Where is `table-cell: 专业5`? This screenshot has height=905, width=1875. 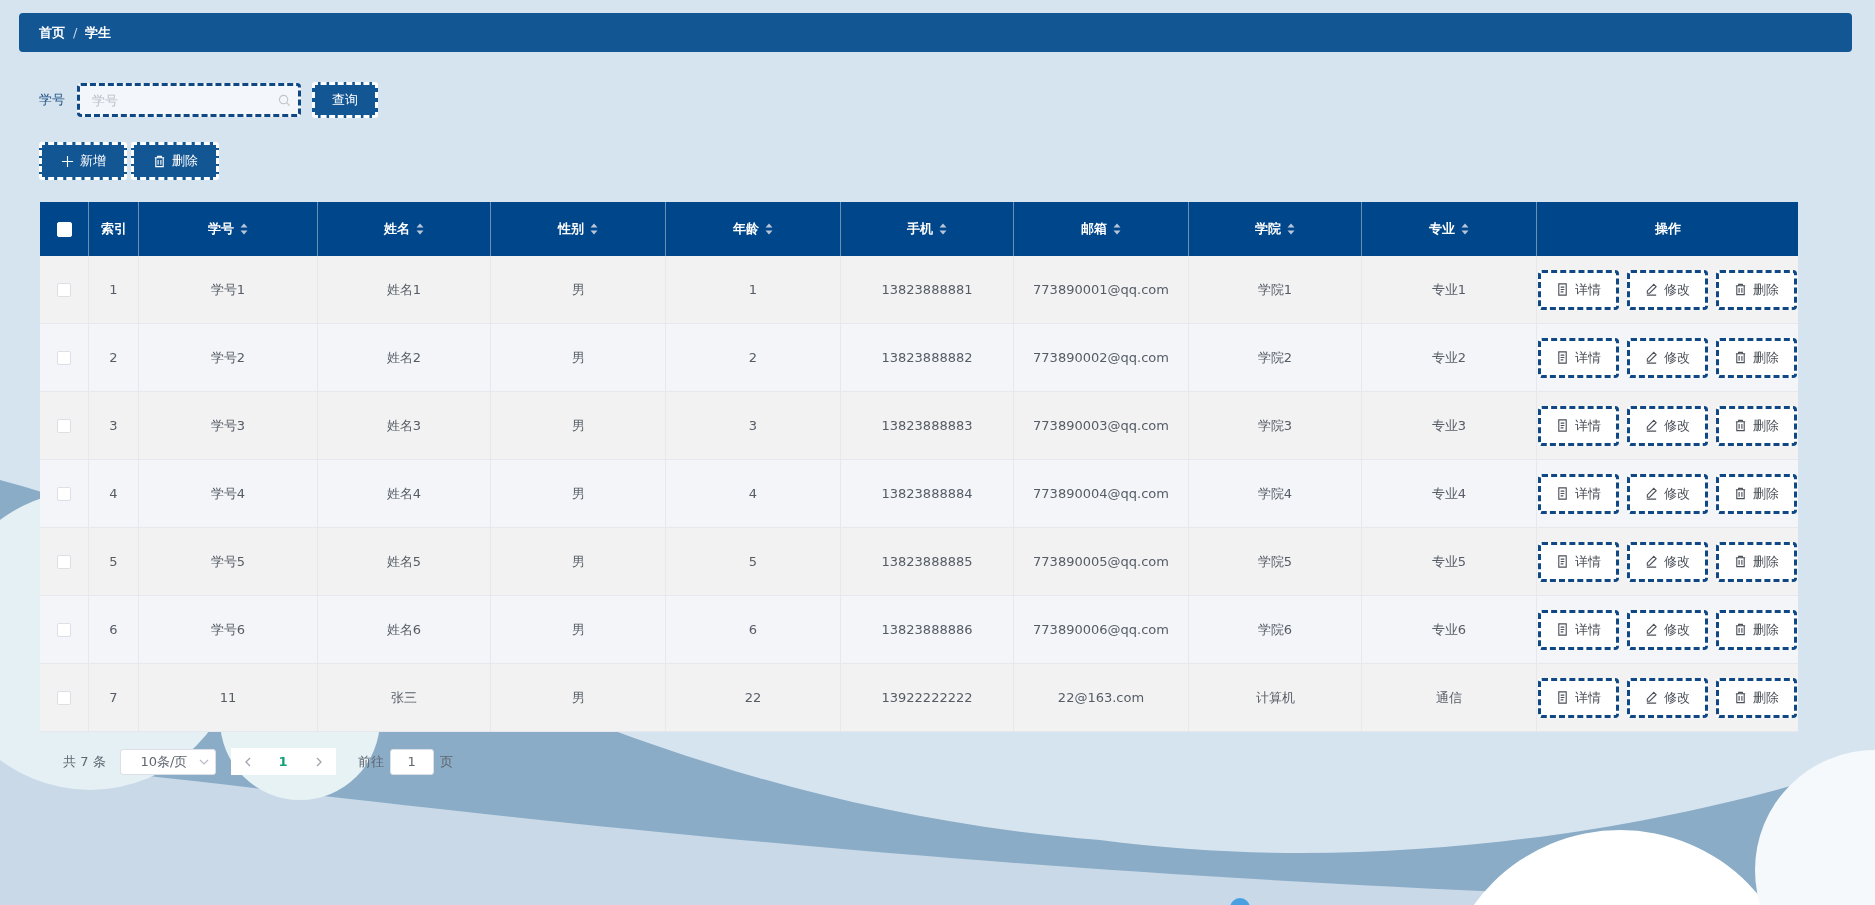
table-cell: 专业5 is located at coordinates (1449, 561).